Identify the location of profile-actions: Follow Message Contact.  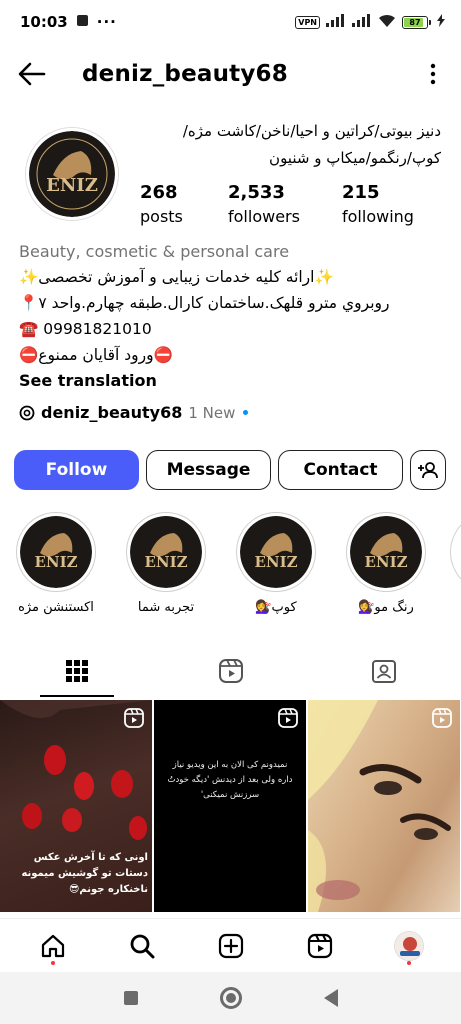
(230, 470).